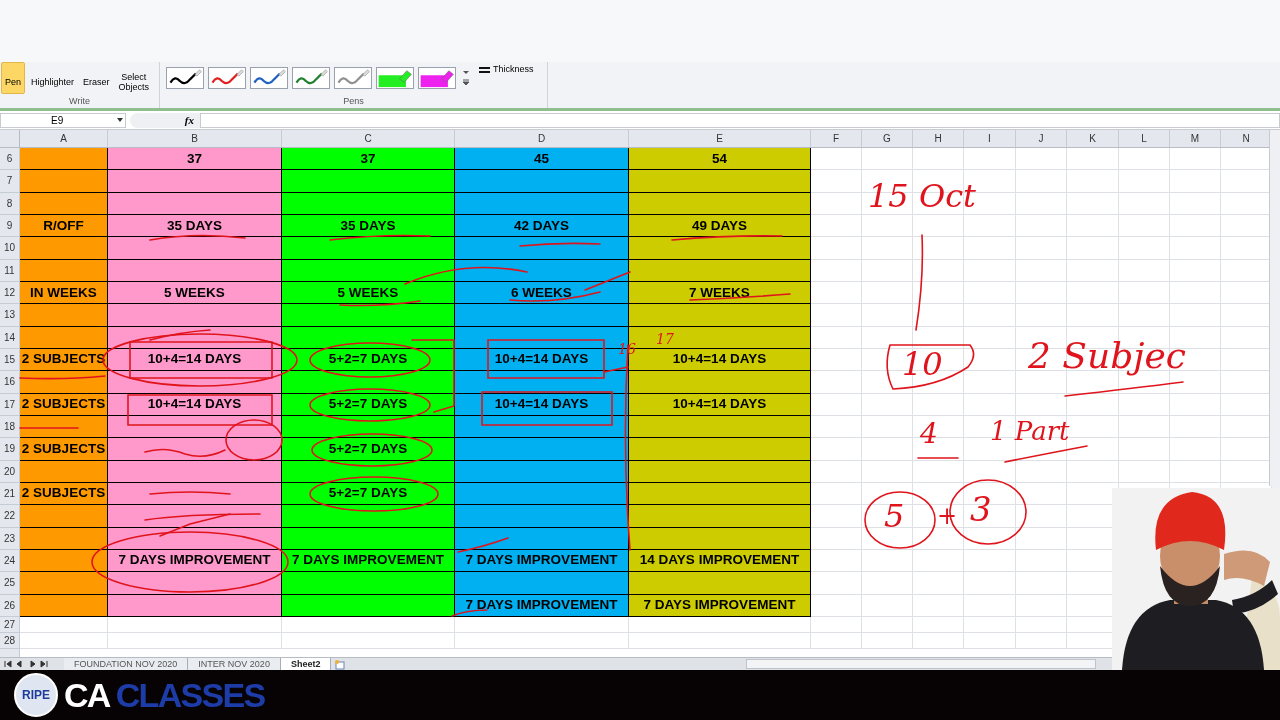 The height and width of the screenshot is (720, 1280). What do you see at coordinates (894, 516) in the screenshot?
I see `handwritten-note: 5` at bounding box center [894, 516].